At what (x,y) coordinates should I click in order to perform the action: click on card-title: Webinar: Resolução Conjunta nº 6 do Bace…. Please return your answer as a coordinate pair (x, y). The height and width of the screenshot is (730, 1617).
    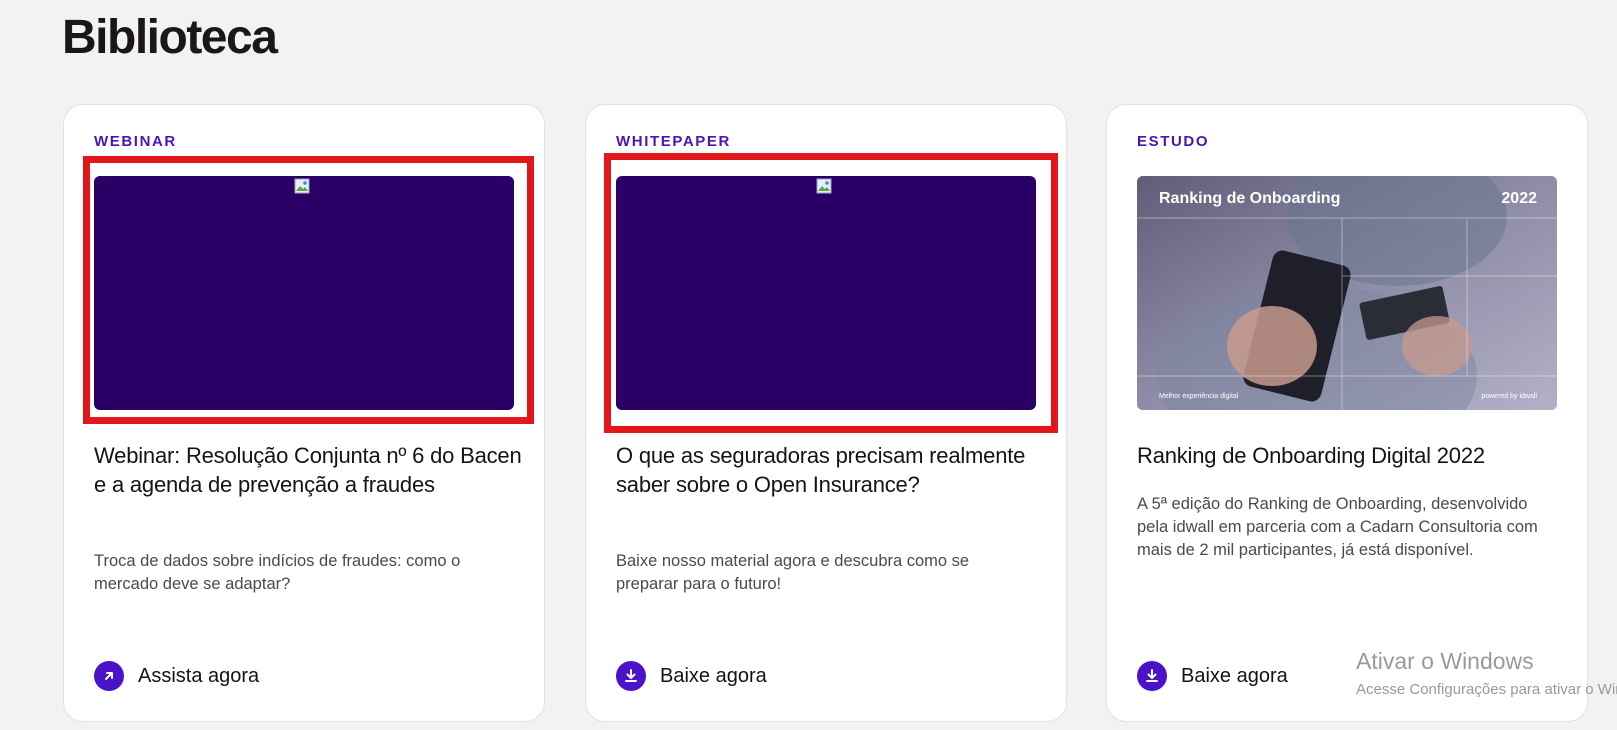
    Looking at the image, I should click on (309, 470).